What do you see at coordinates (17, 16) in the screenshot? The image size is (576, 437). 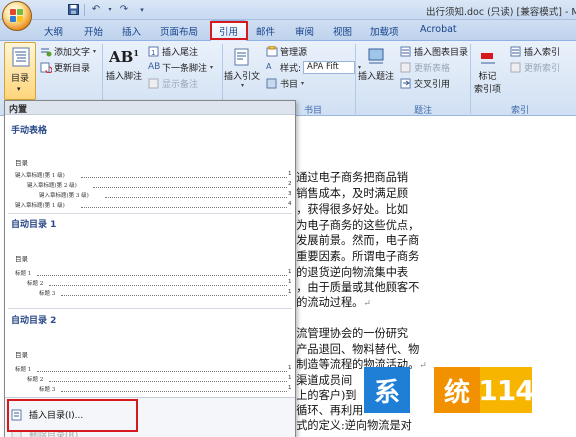 I see `office-button` at bounding box center [17, 16].